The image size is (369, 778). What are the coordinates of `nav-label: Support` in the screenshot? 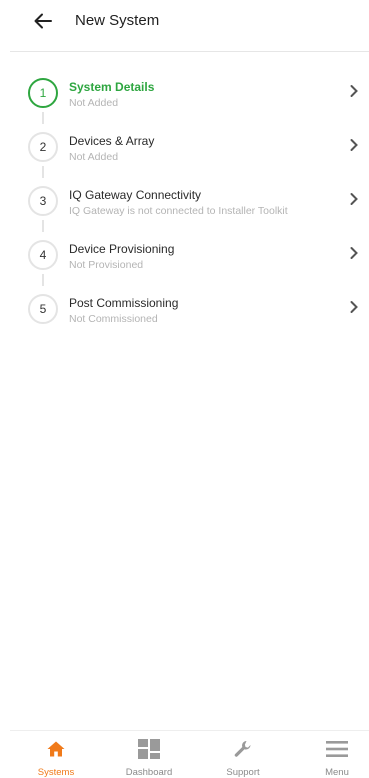 It's located at (243, 772).